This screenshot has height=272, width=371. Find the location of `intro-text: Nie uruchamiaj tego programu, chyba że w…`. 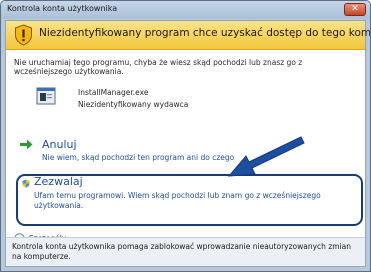

intro-text: Nie uruchamiaj tego programu, chyba że w… is located at coordinates (158, 67).